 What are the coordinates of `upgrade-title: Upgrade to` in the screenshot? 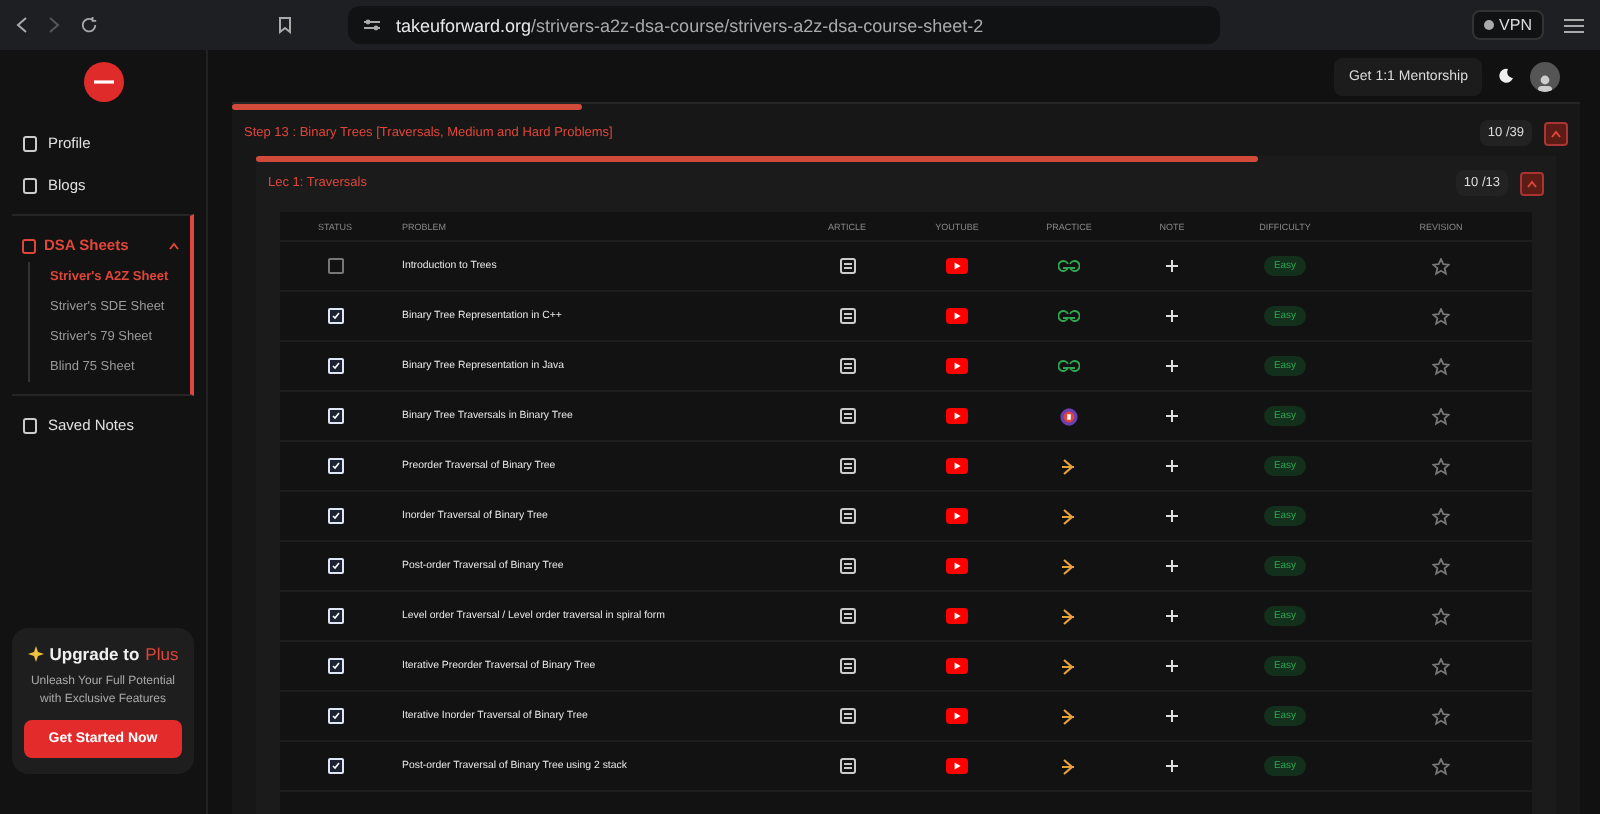 It's located at (94, 654).